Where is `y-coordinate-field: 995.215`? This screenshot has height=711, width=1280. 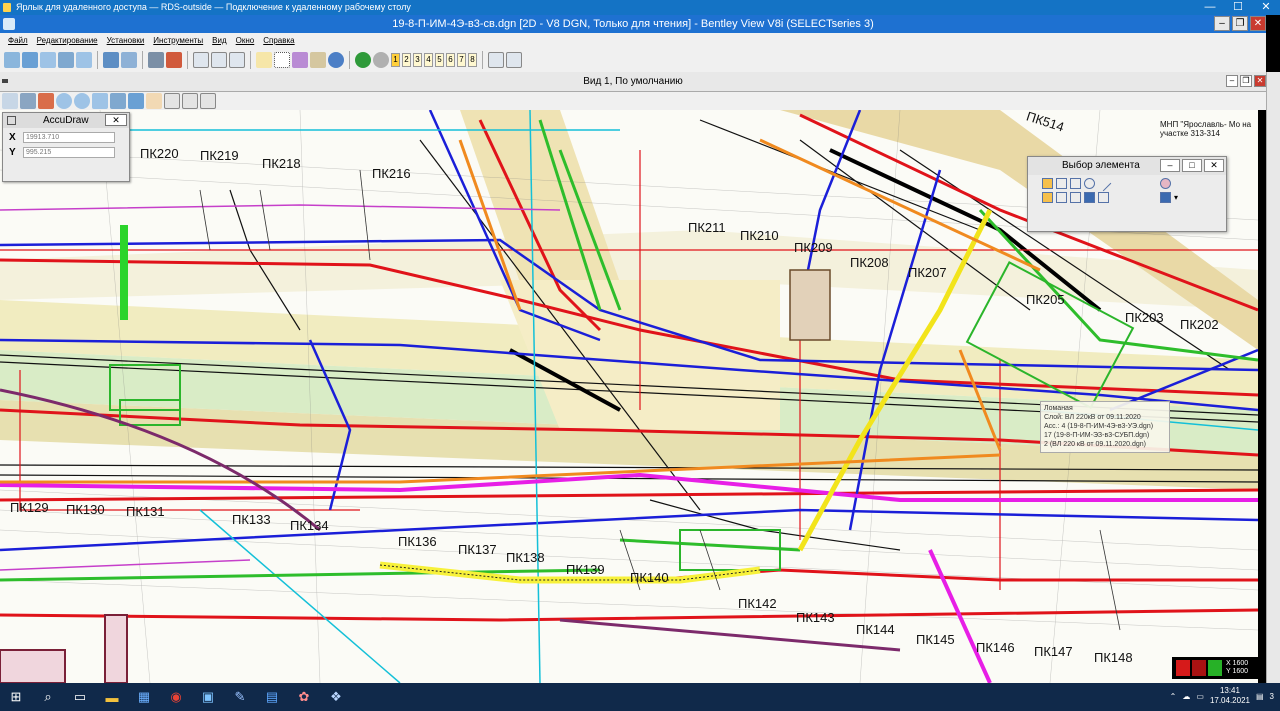 y-coordinate-field: 995.215 is located at coordinates (69, 152).